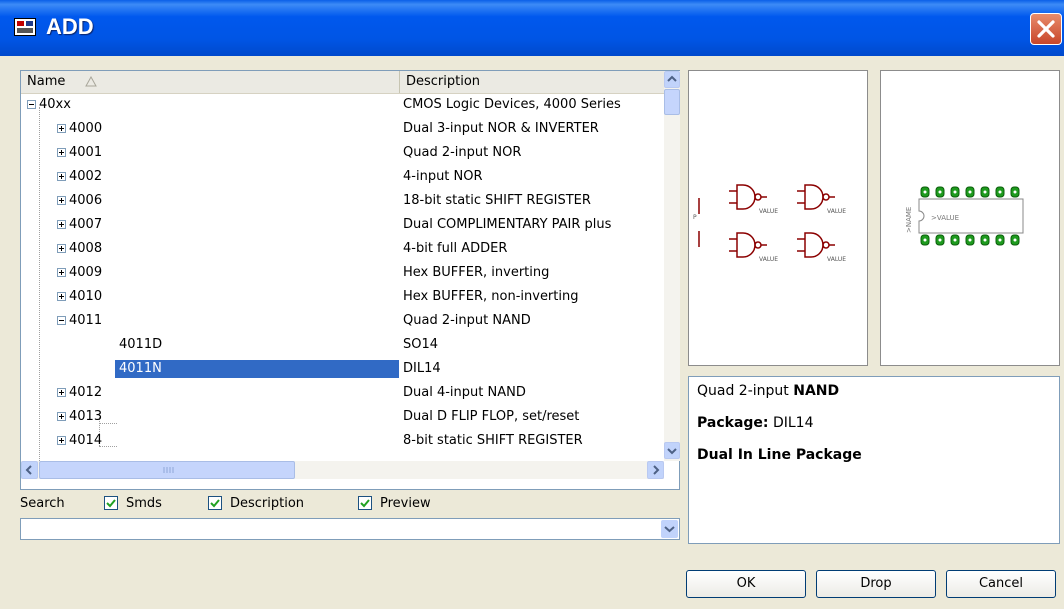 Image resolution: width=1064 pixels, height=609 pixels. Describe the element at coordinates (342, 105) in the screenshot. I see `tree-row-40xx: 40xx CMOS Logic Devices, 4000 Series` at that location.